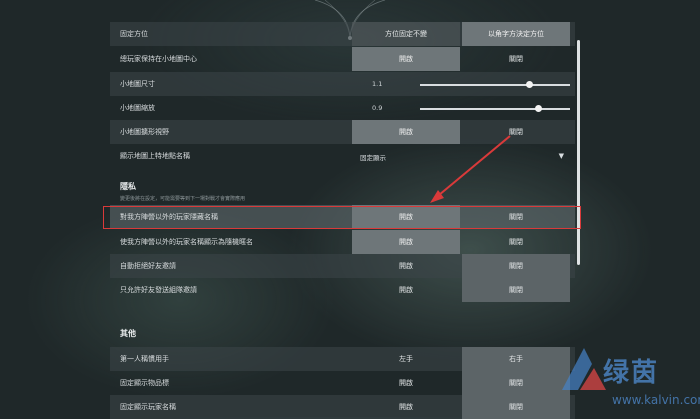 The width and height of the screenshot is (700, 419). Describe the element at coordinates (656, 400) in the screenshot. I see `watermark-url: www.kalvin.com` at that location.